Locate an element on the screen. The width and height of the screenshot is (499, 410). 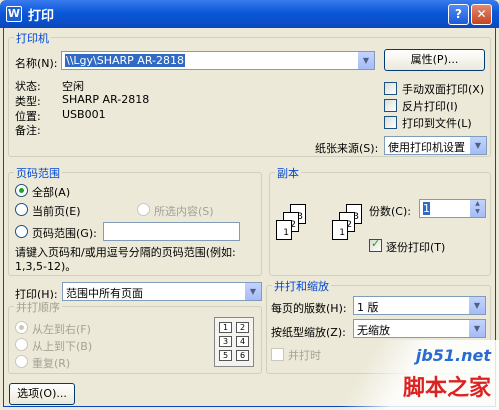
watermark: jb51.net 脚本之家 is located at coordinates (419, 375).